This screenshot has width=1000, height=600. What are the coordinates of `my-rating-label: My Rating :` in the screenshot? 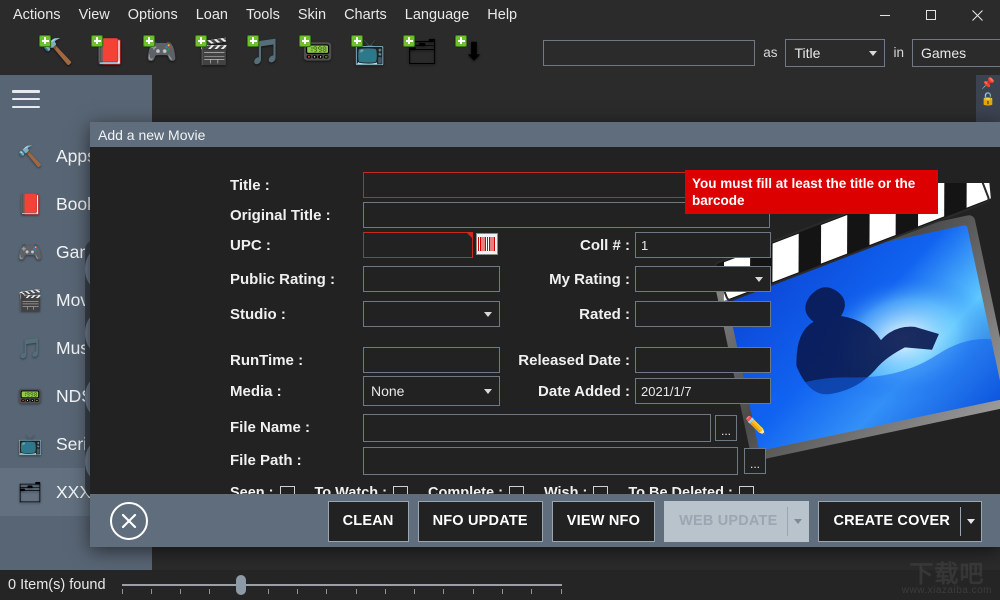 It's located at (589, 279).